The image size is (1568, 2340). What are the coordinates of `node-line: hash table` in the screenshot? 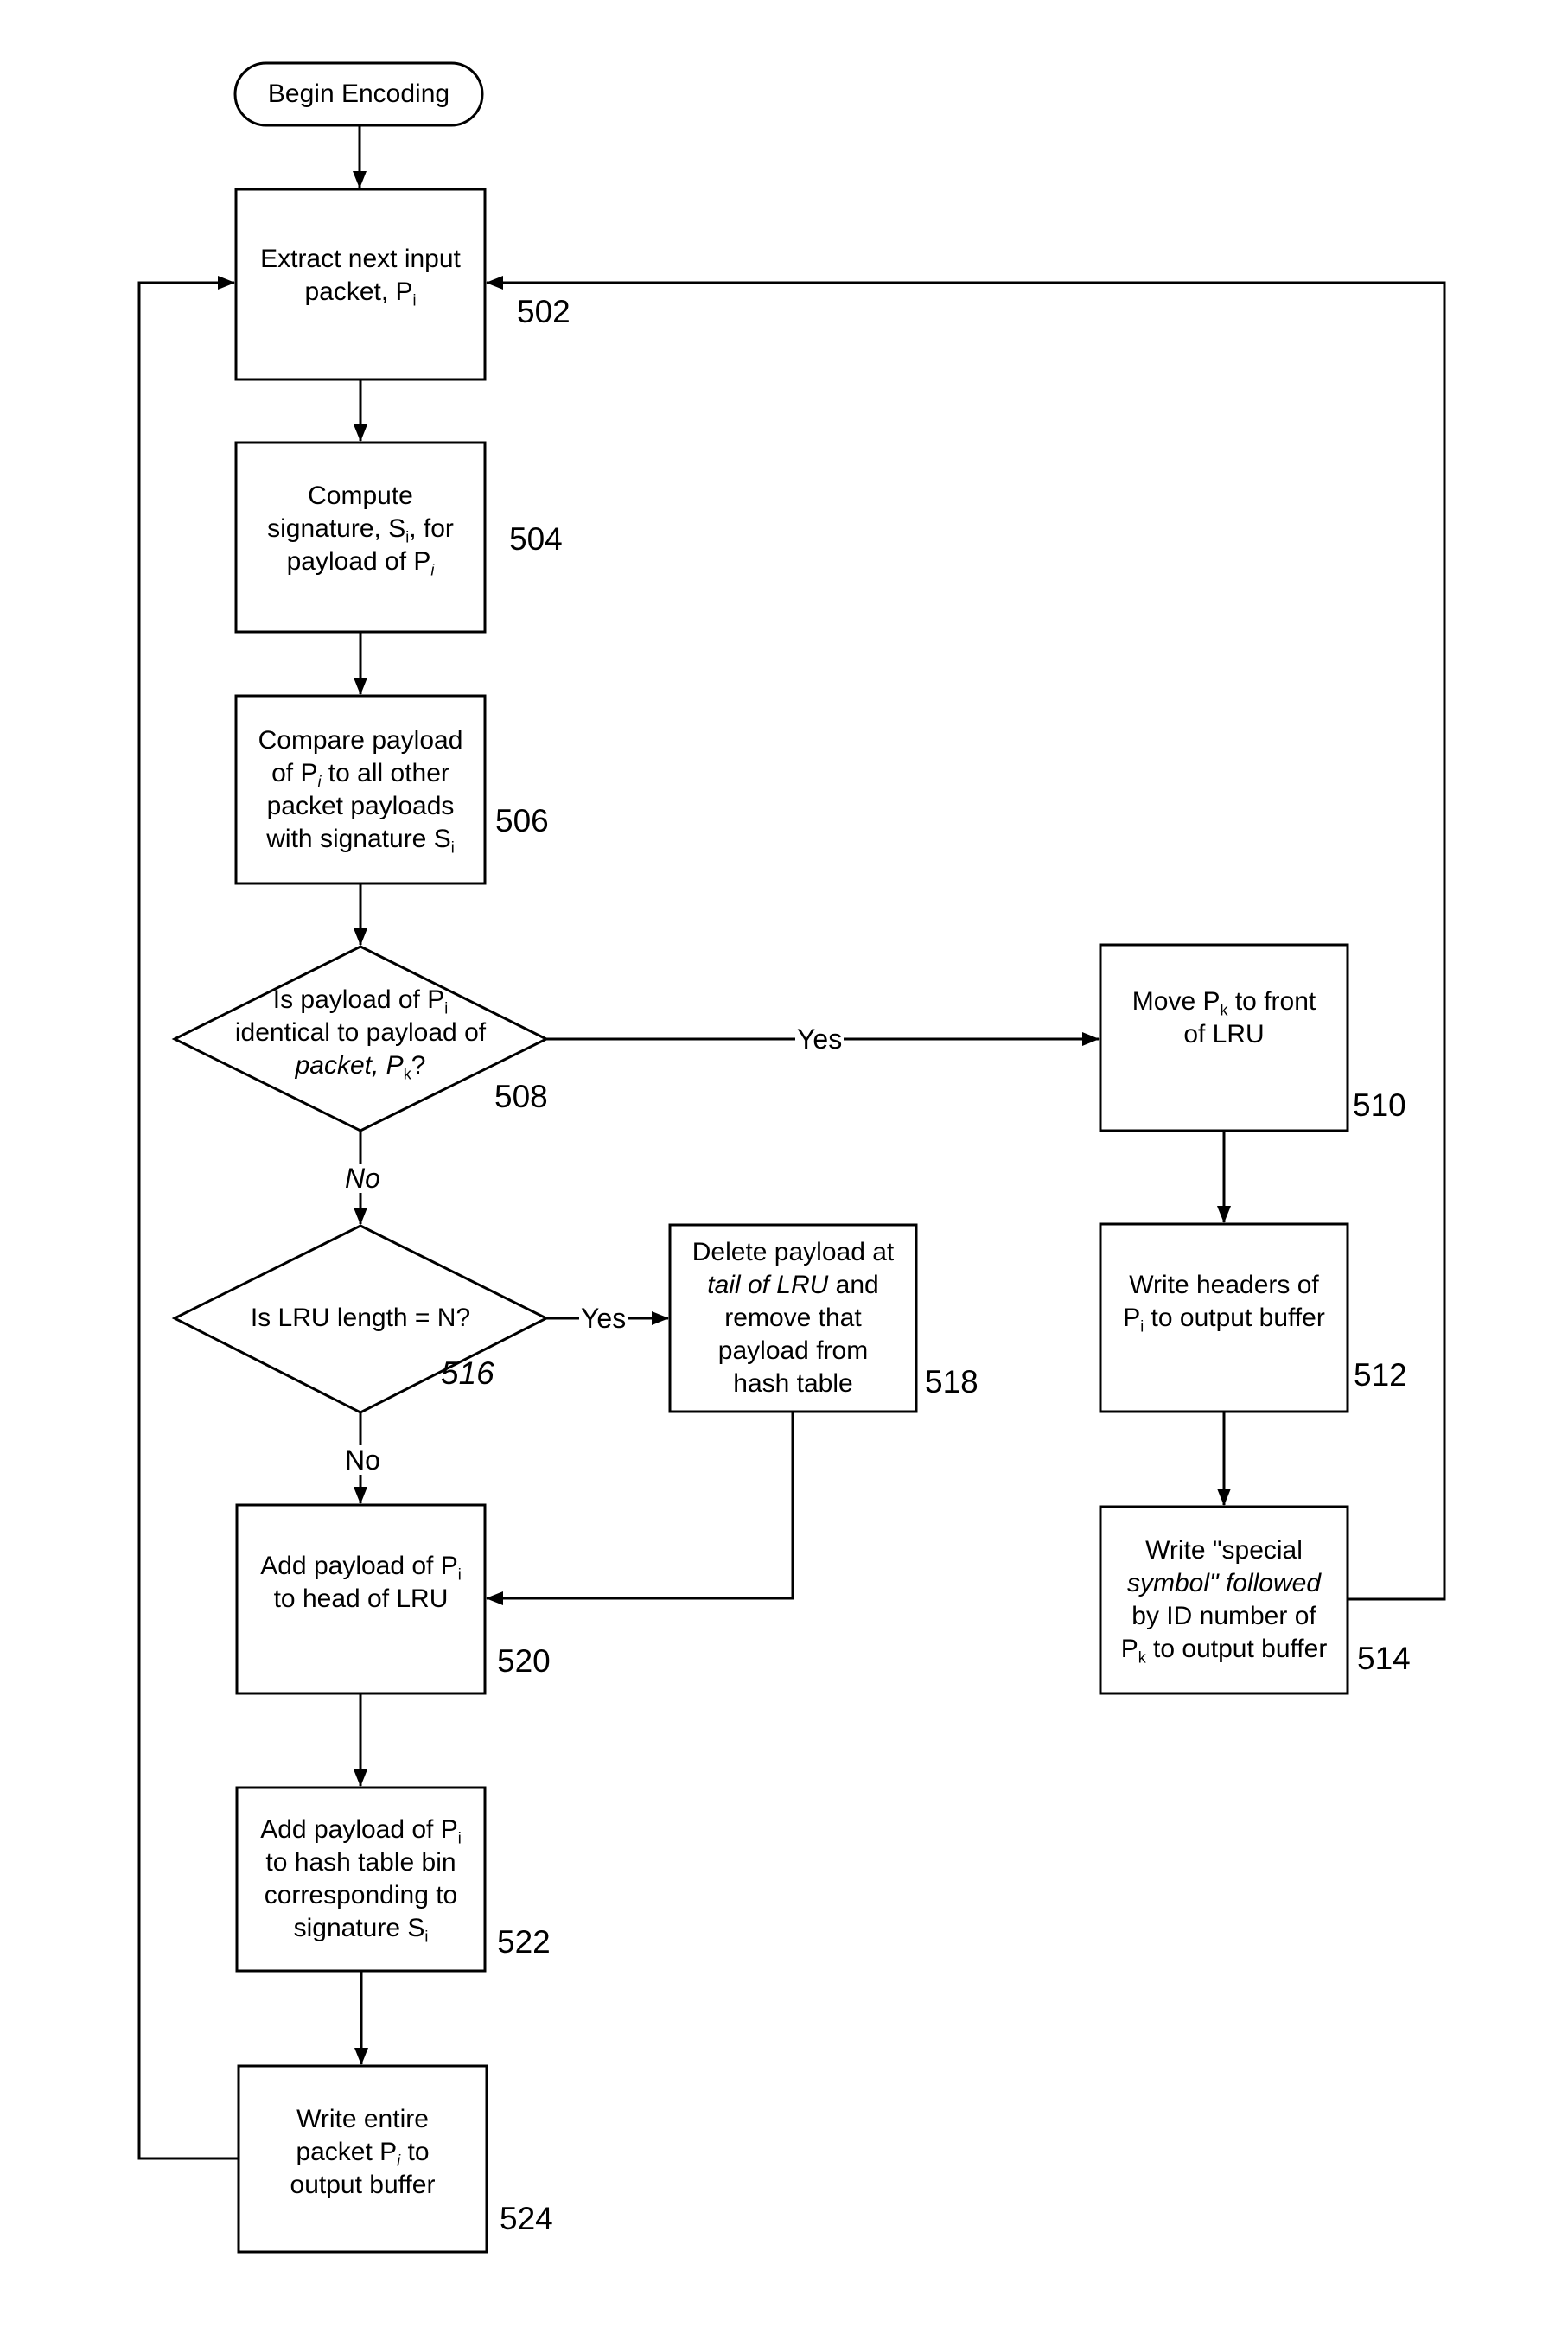 It's located at (793, 1384).